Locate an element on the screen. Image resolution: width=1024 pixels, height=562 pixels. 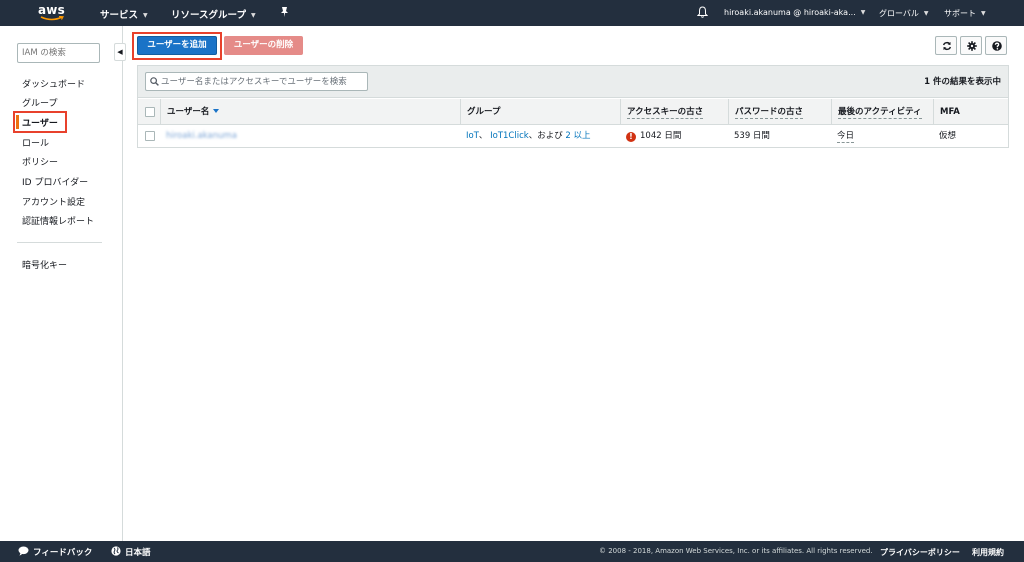
sidebar-item-identity-providers: ID プロバイダー is located at coordinates (55, 181).